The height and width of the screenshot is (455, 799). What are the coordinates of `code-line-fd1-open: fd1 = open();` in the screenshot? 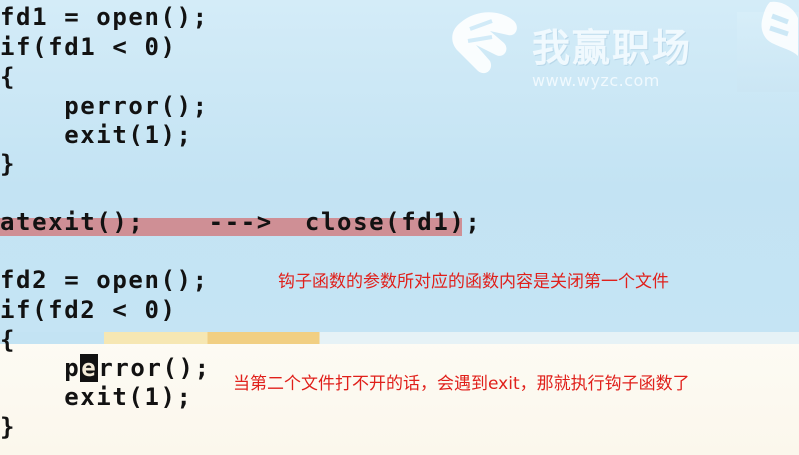 It's located at (104, 17).